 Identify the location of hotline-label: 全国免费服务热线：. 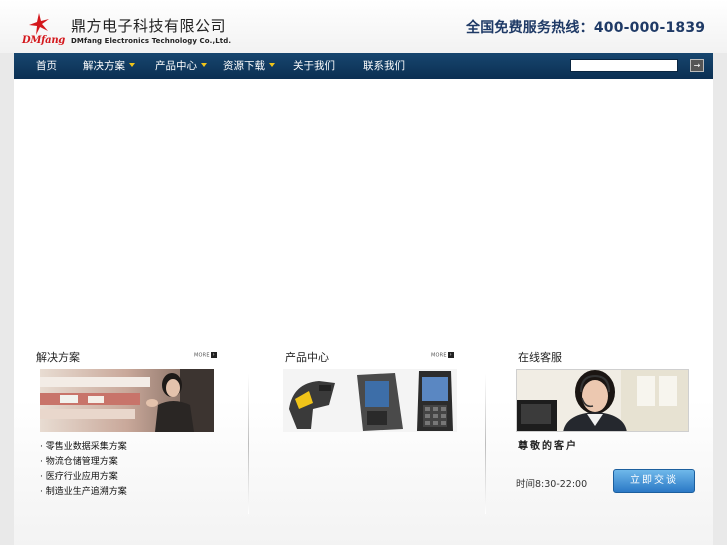
(530, 28).